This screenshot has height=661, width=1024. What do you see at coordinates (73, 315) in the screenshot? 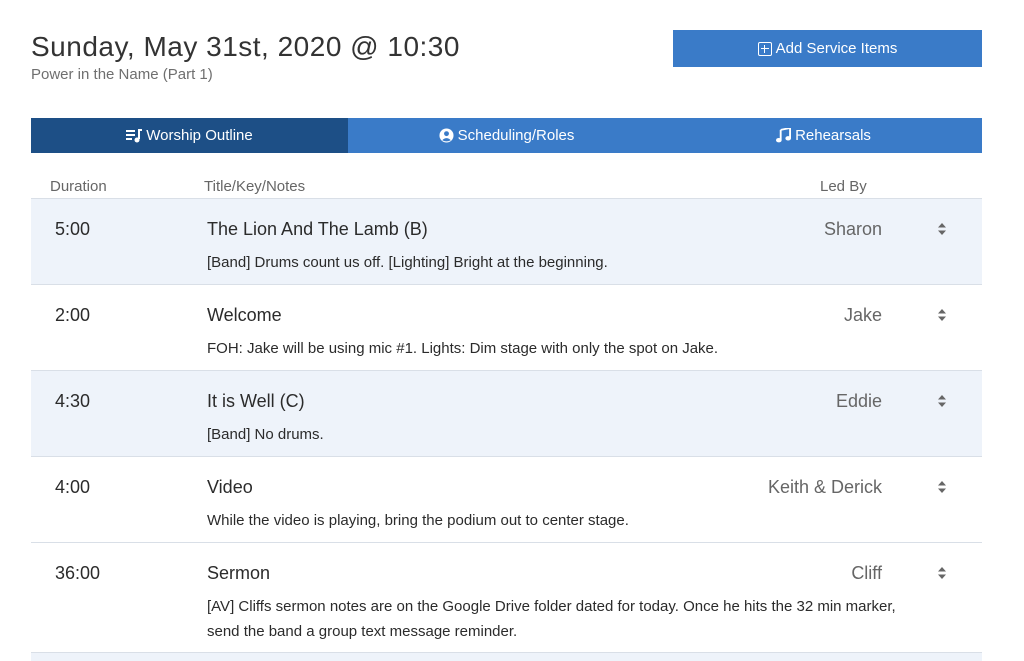
I see `item-duration: 2:00` at bounding box center [73, 315].